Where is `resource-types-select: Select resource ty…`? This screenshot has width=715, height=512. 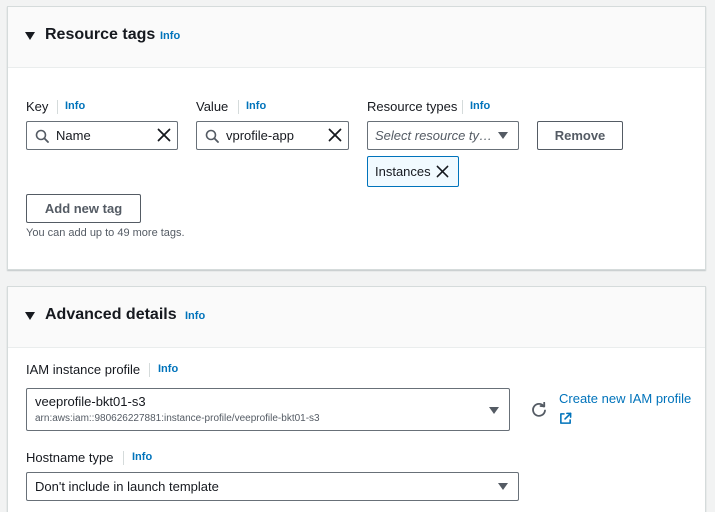 resource-types-select: Select resource ty… is located at coordinates (443, 135).